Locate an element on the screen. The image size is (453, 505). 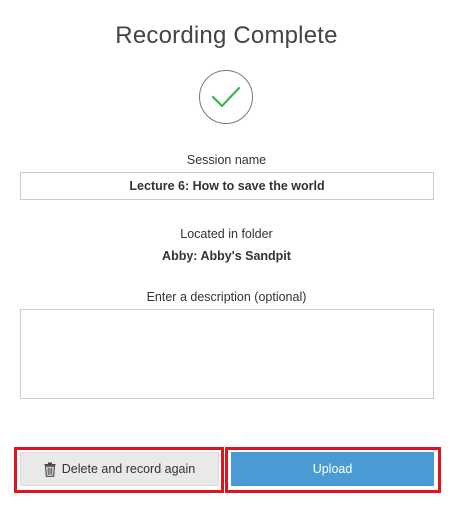
checkmark-circle-icon is located at coordinates (226, 97).